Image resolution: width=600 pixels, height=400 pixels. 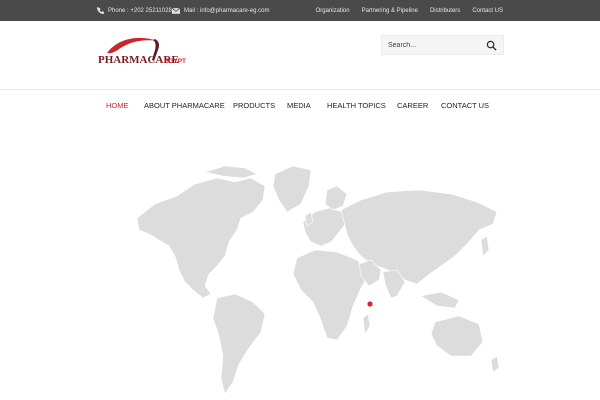 What do you see at coordinates (230, 172) in the screenshot?
I see `canadian-arctic-islands` at bounding box center [230, 172].